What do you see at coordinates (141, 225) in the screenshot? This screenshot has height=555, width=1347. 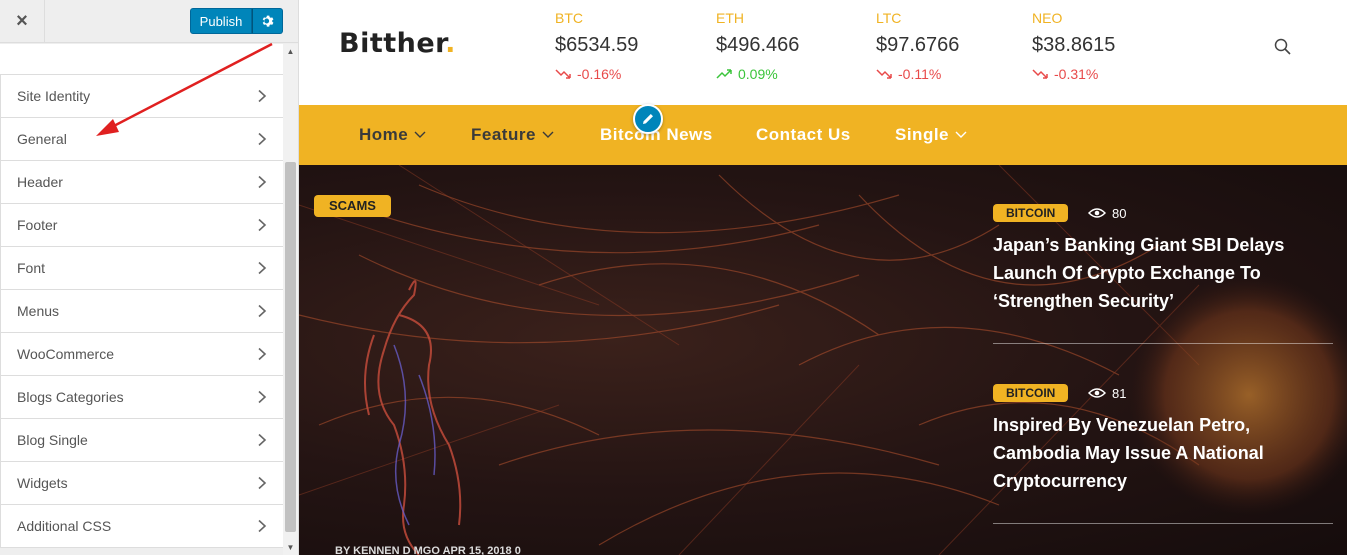 I see `section-footer: Footer` at bounding box center [141, 225].